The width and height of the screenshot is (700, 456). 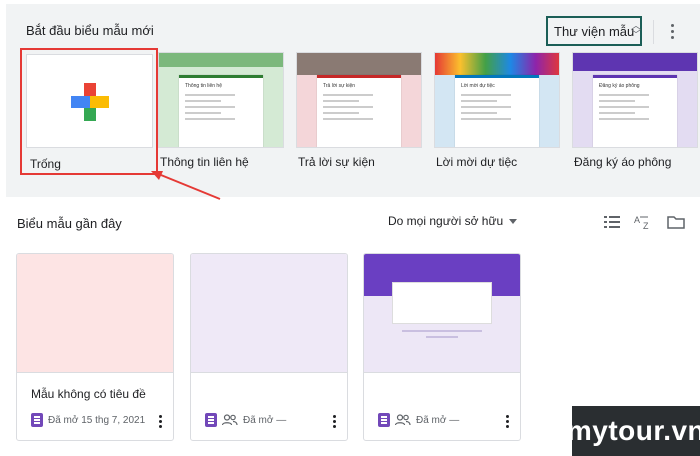 I want to click on owner-filter-label: Do mọi người sở hữu, so click(x=446, y=221).